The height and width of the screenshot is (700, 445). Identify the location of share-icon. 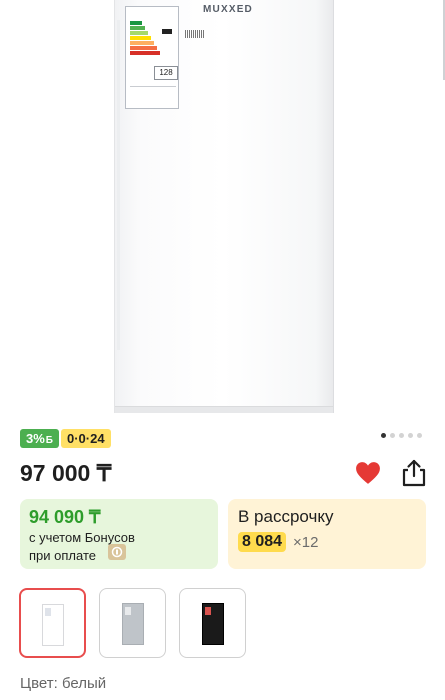
(414, 473).